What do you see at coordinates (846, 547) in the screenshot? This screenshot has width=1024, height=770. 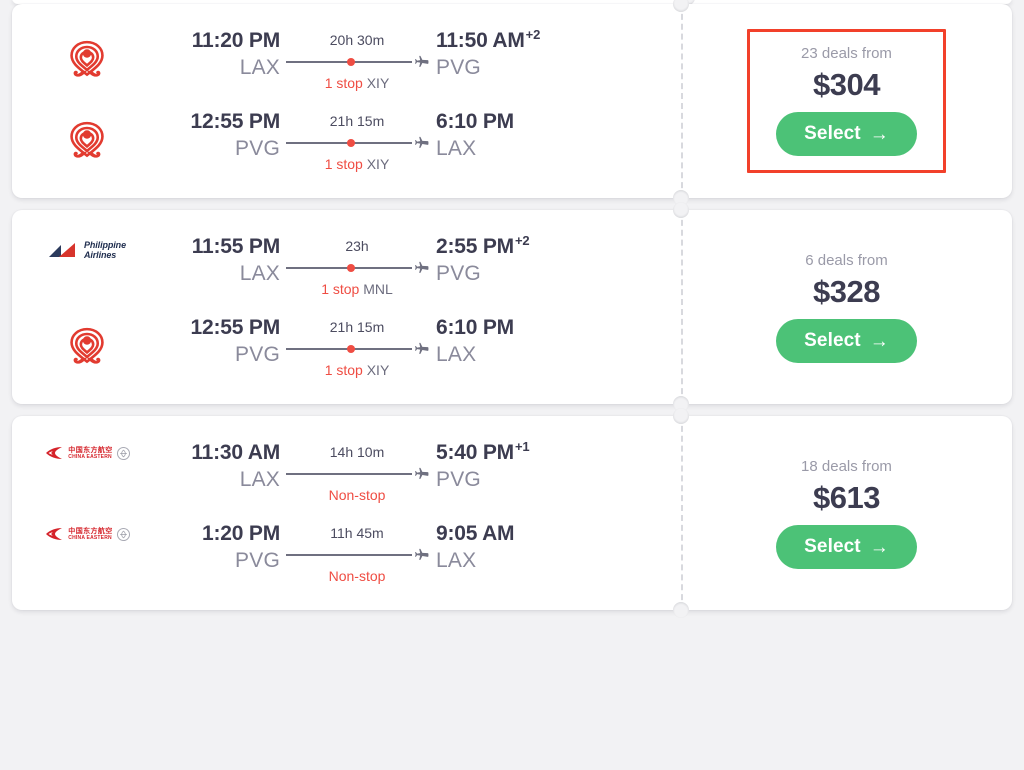 I see `select-button-3: Select →` at bounding box center [846, 547].